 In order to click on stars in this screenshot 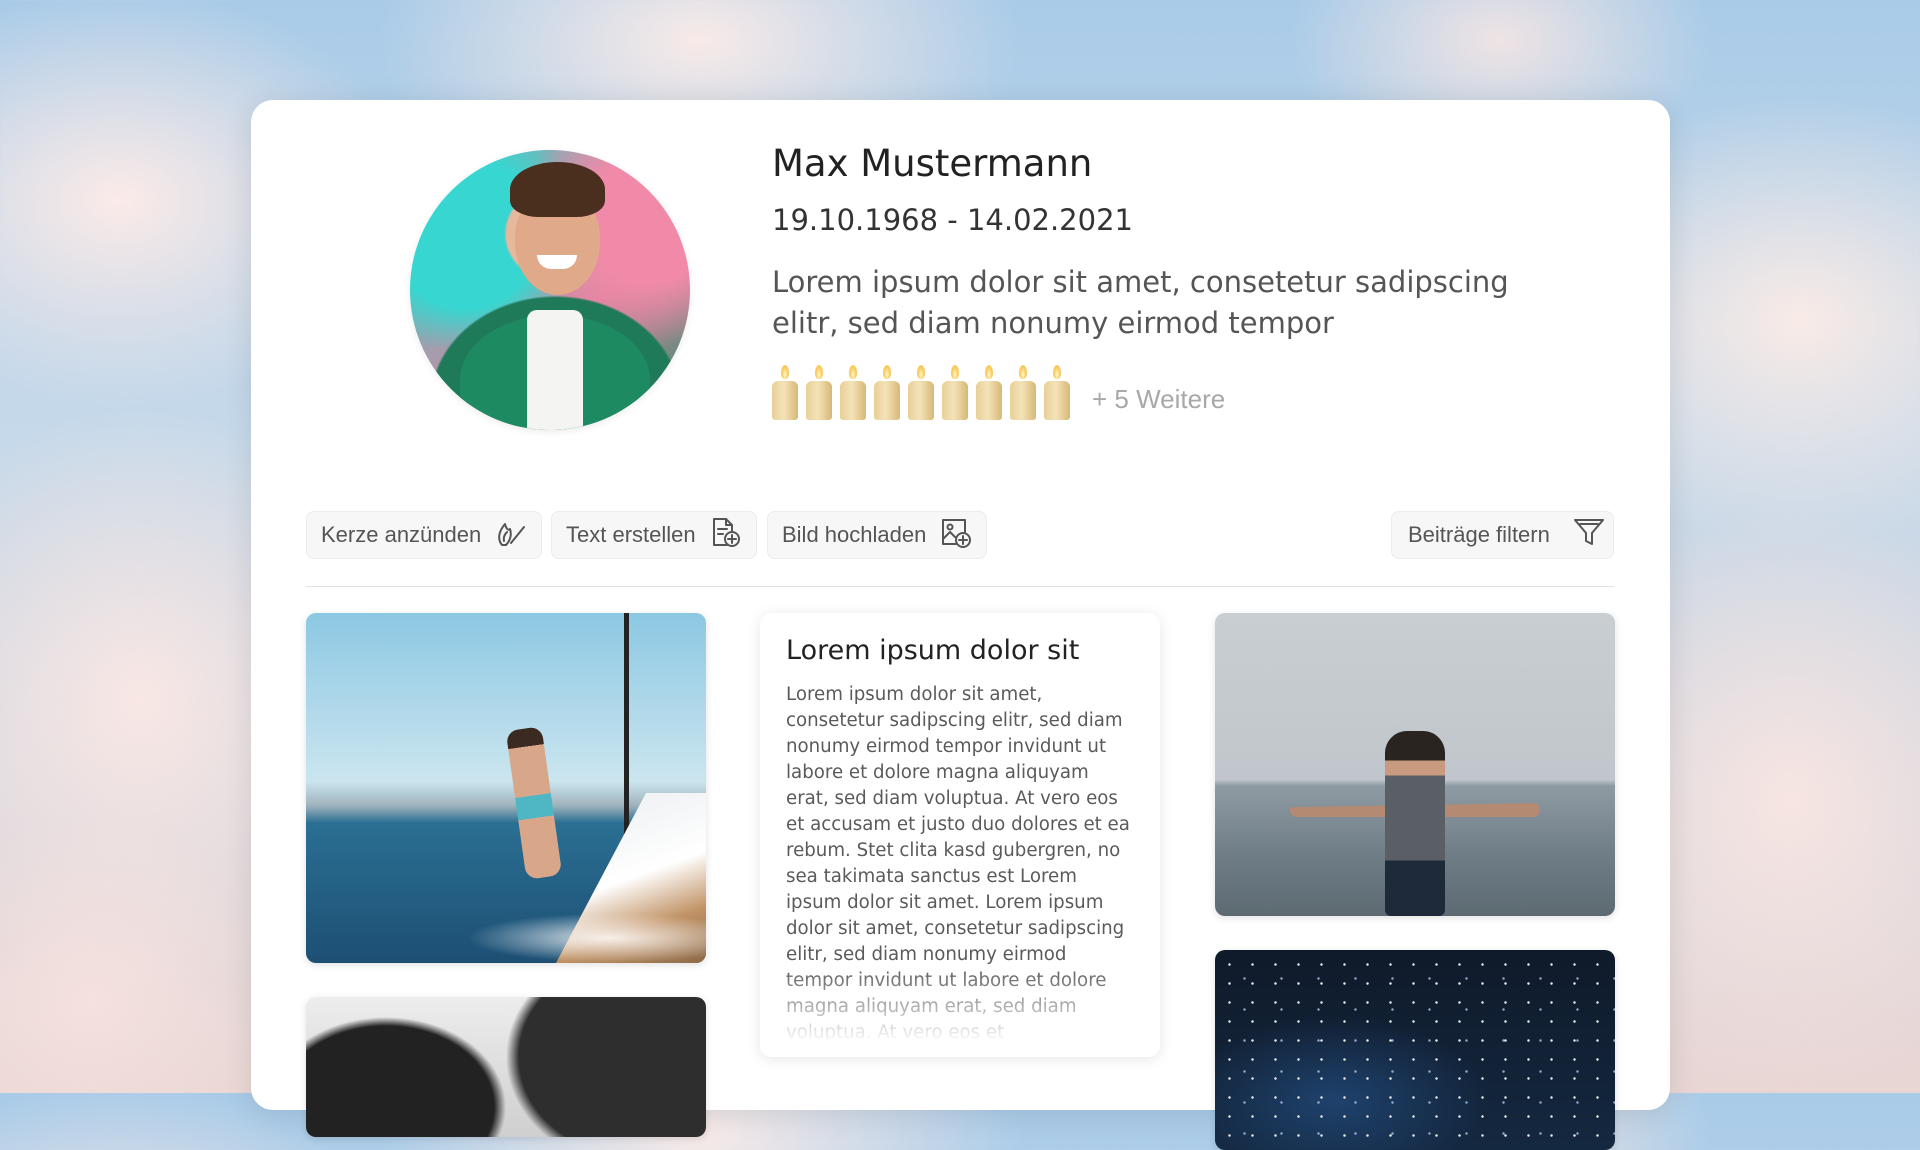, I will do `click(1415, 1050)`.